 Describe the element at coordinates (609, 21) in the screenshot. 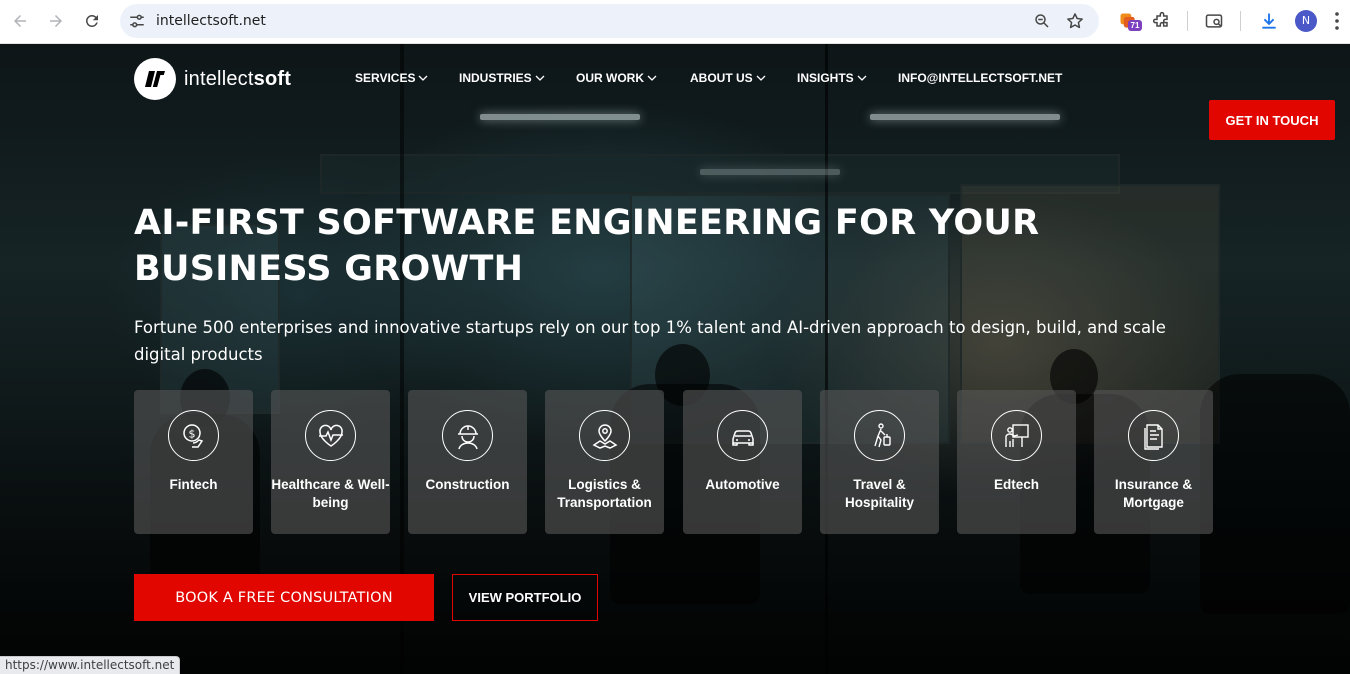

I see `address-bar: intellectsoft.net` at that location.